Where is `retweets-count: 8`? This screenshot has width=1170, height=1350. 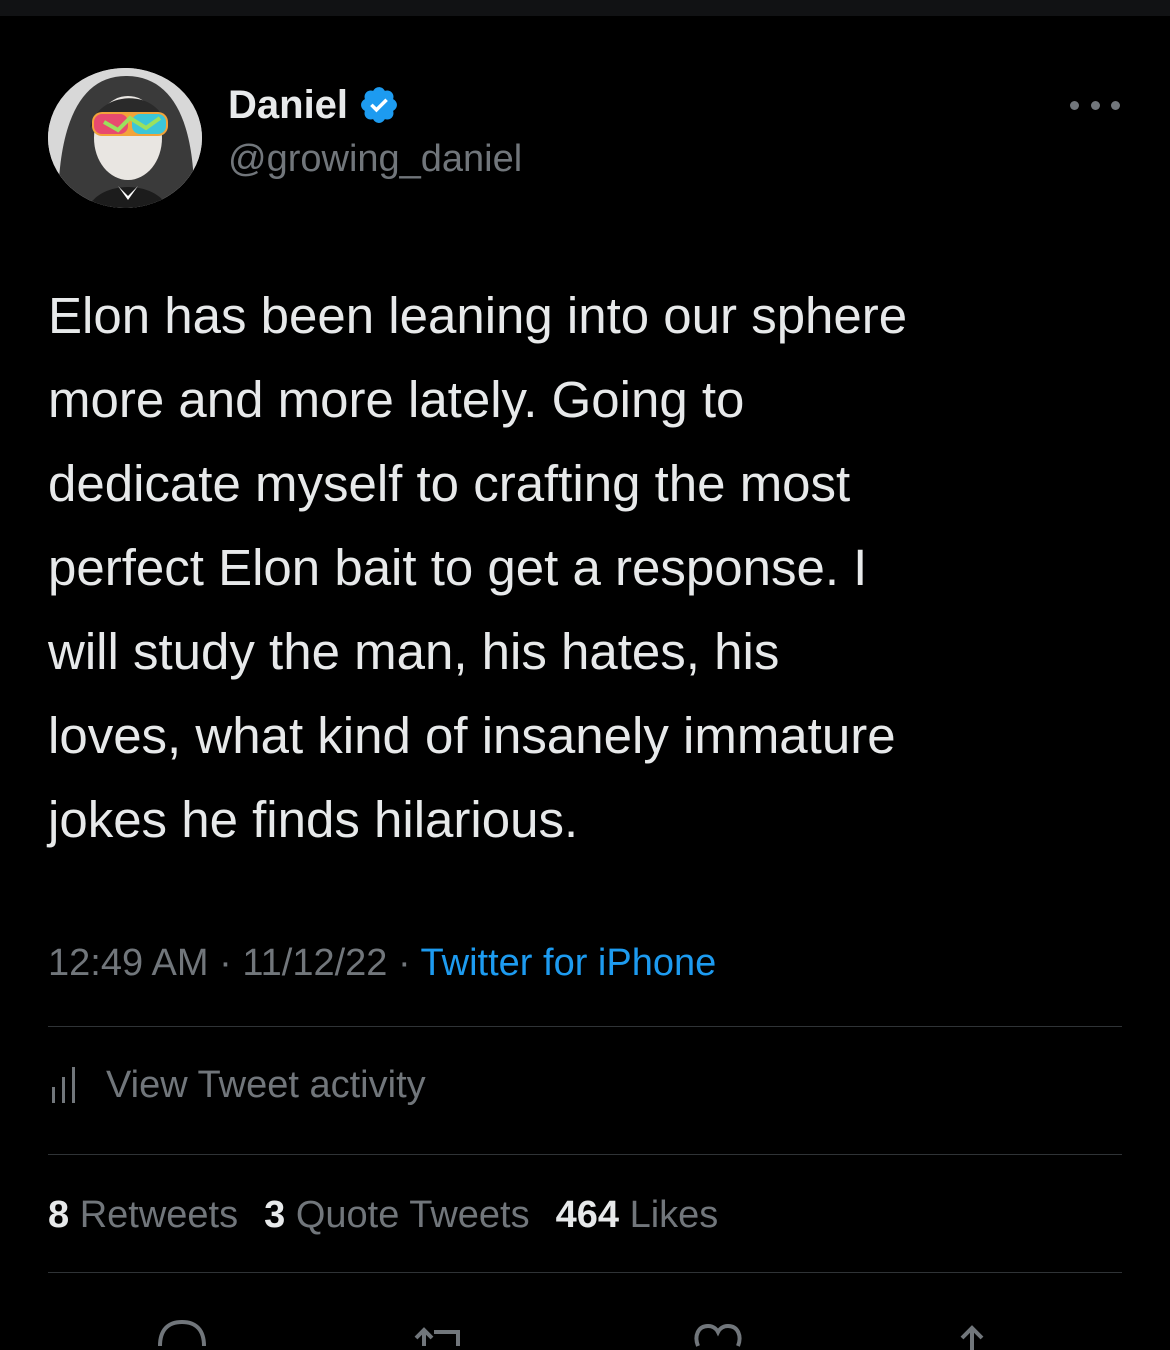 retweets-count: 8 is located at coordinates (59, 1215).